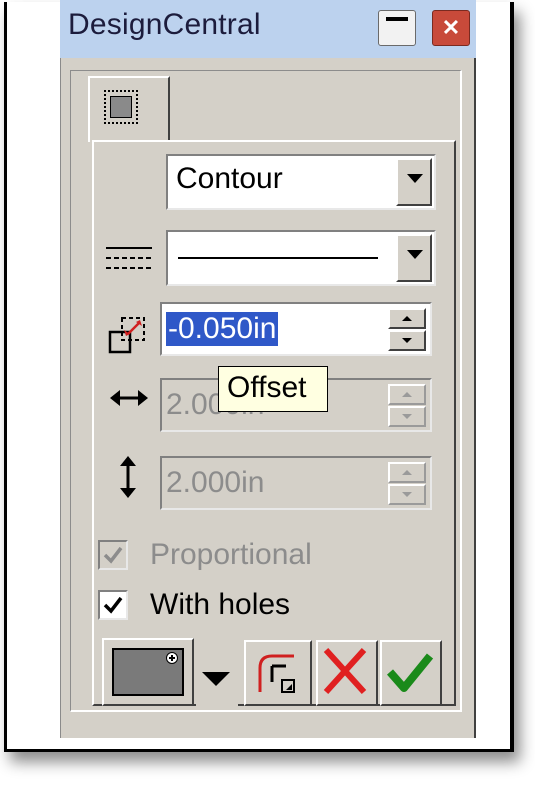  I want to click on offset-spinner, so click(407, 330).